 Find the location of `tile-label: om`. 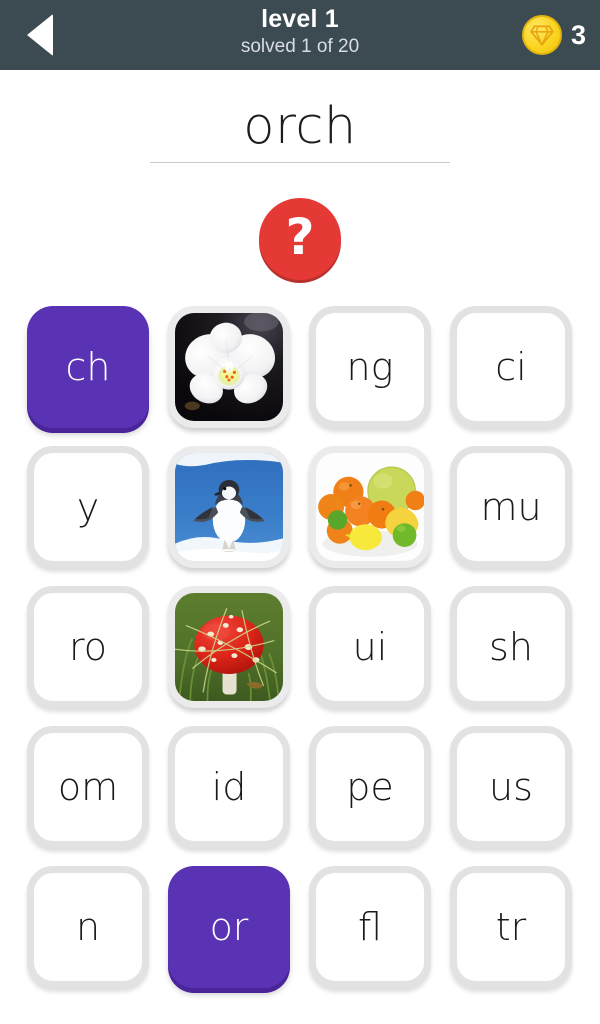

tile-label: om is located at coordinates (88, 787).